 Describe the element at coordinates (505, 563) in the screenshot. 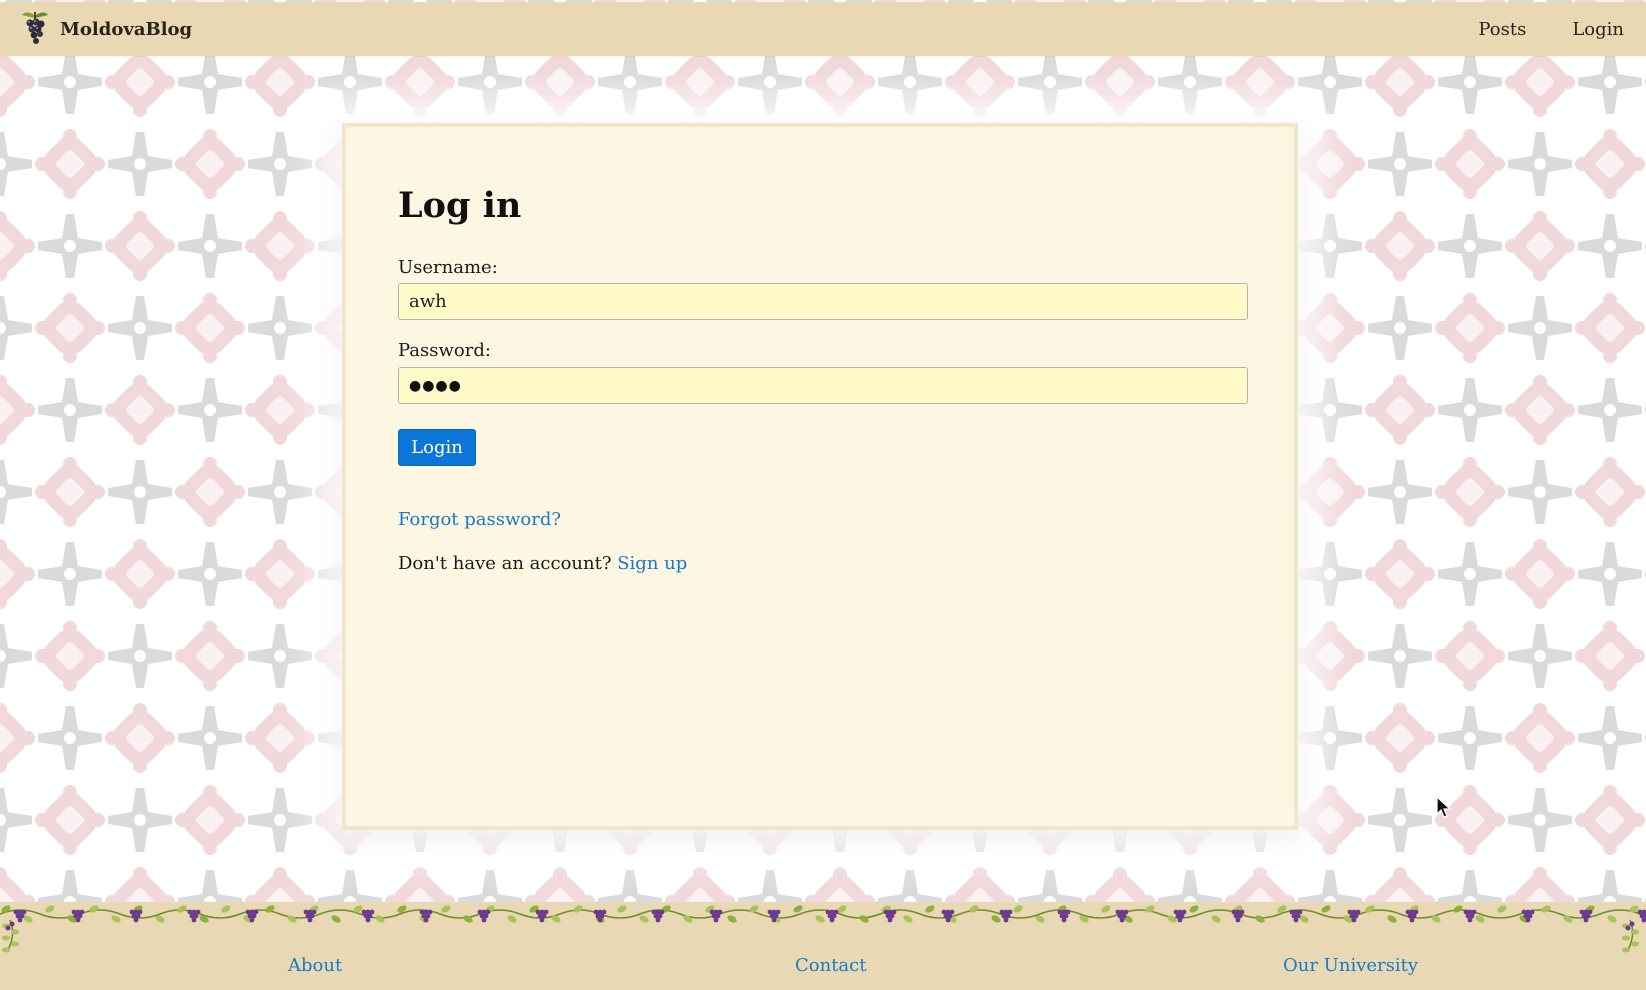

I see `signup-prompt: Don't have an account?` at that location.